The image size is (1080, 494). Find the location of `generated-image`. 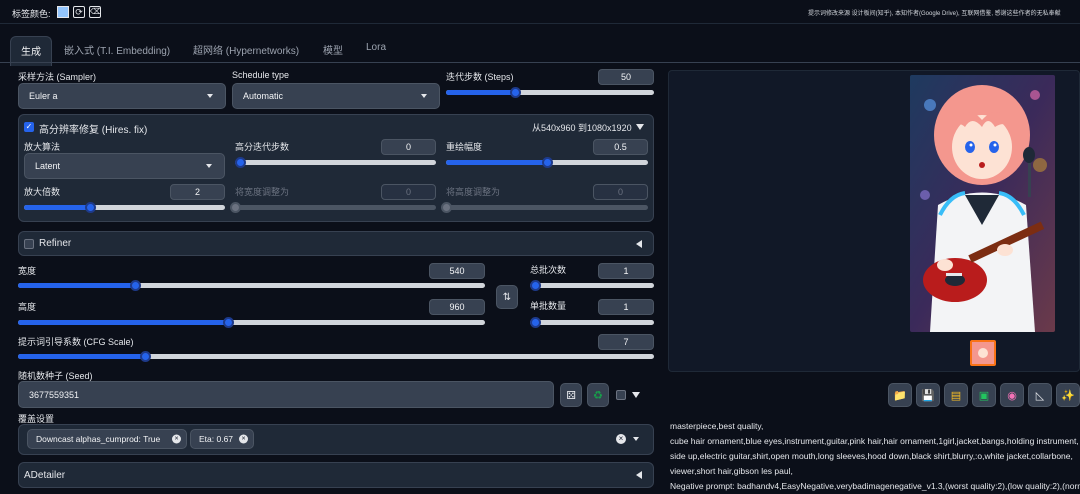

generated-image is located at coordinates (982, 203).